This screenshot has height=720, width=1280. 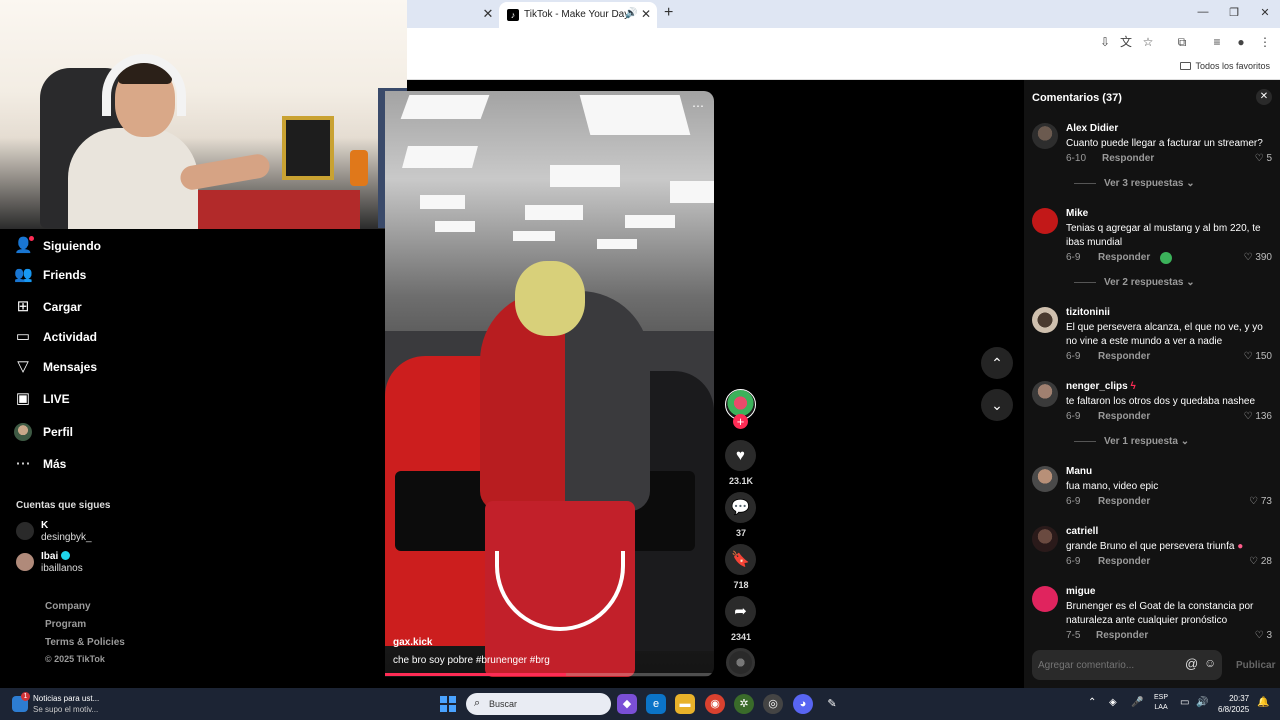 I want to click on mention-icon: @, so click(x=1191, y=663).